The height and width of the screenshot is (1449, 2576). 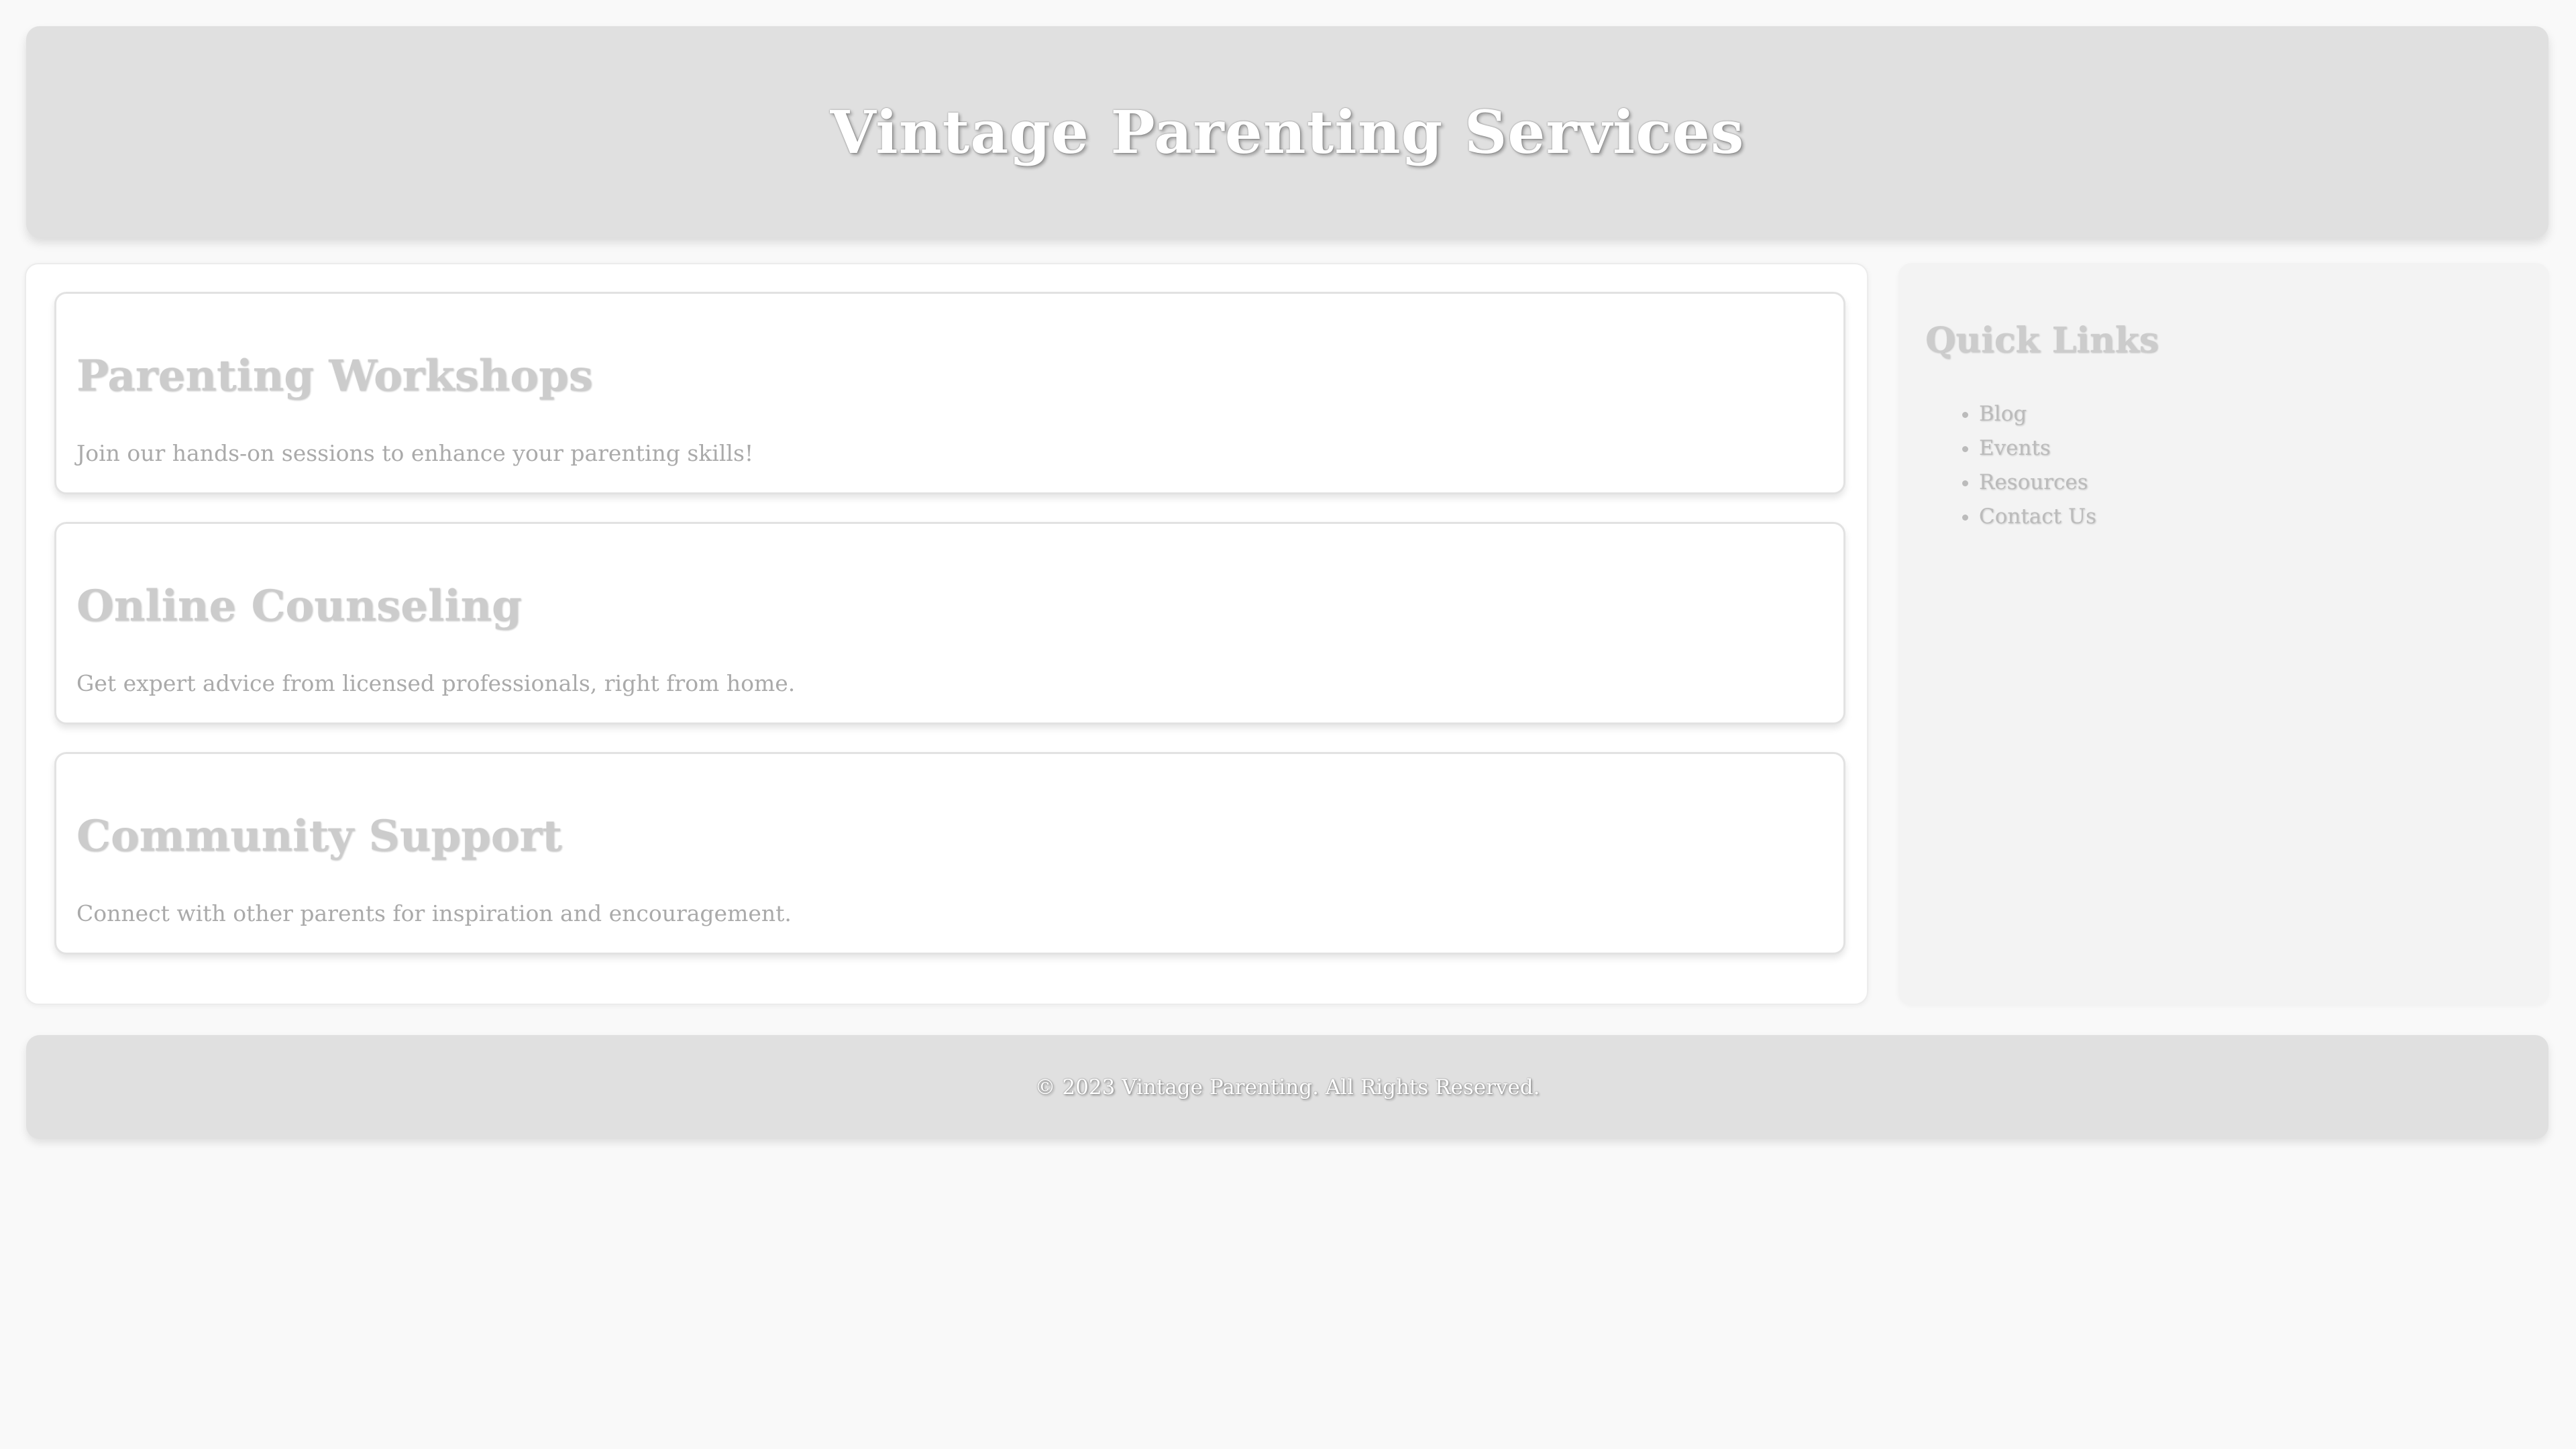 I want to click on quick-link-resources: Resources, so click(x=2037, y=483).